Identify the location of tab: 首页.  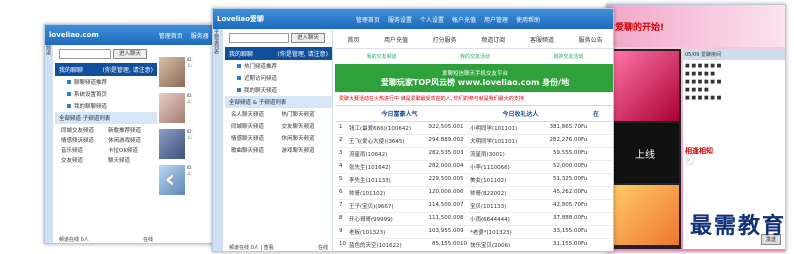
(353, 39).